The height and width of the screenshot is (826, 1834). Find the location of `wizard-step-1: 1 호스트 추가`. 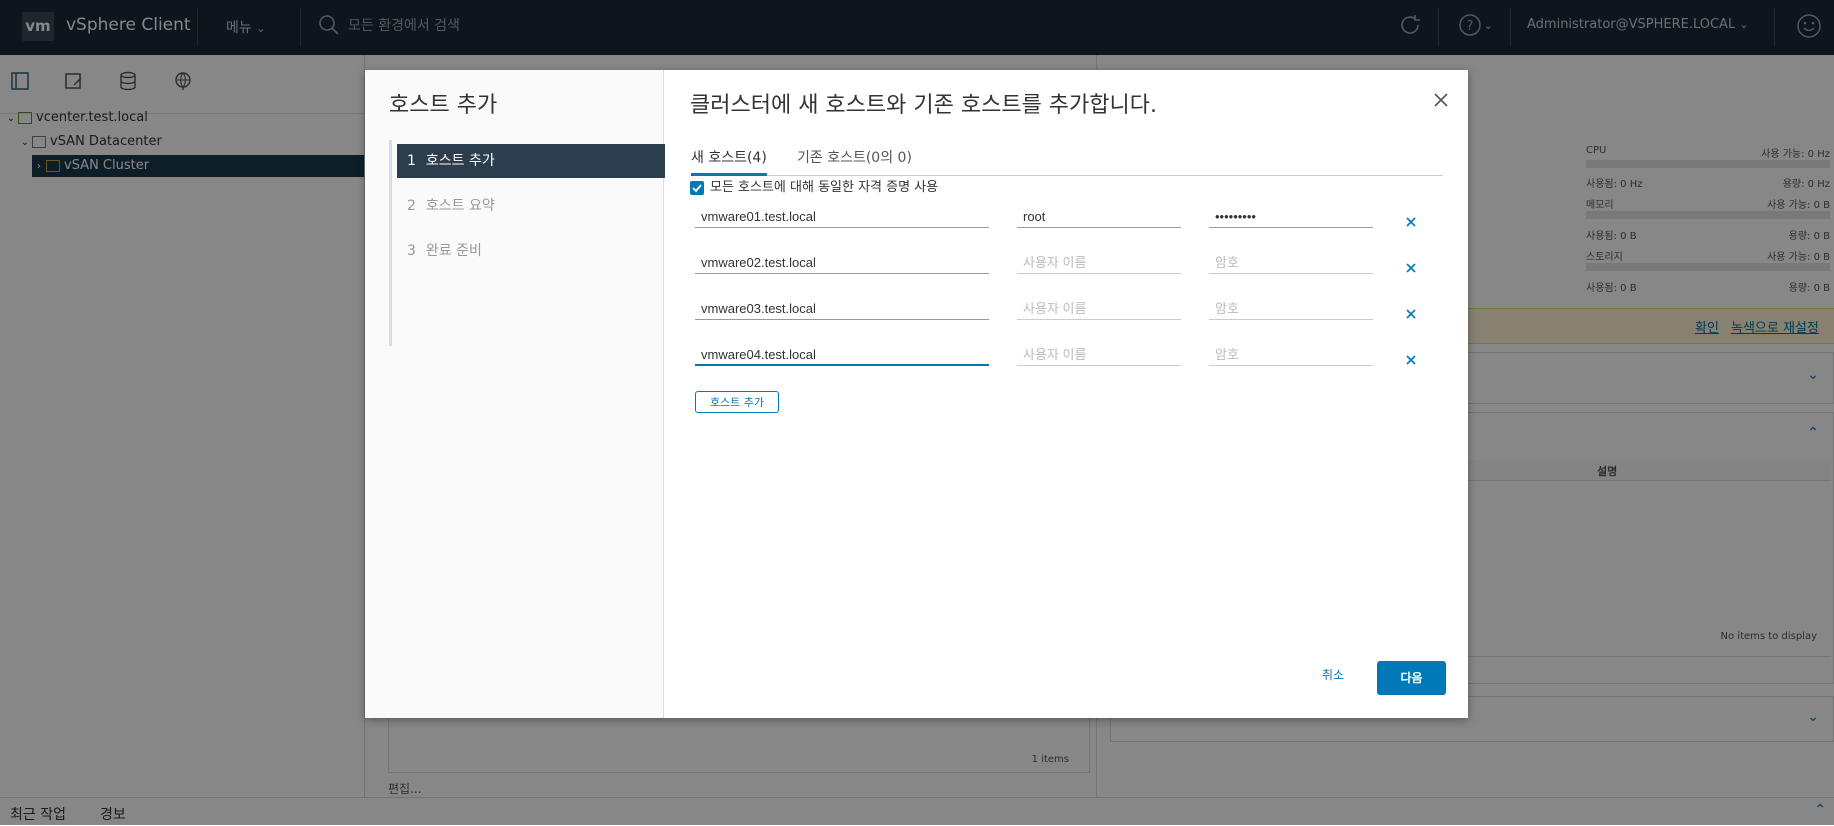

wizard-step-1: 1 호스트 추가 is located at coordinates (531, 161).